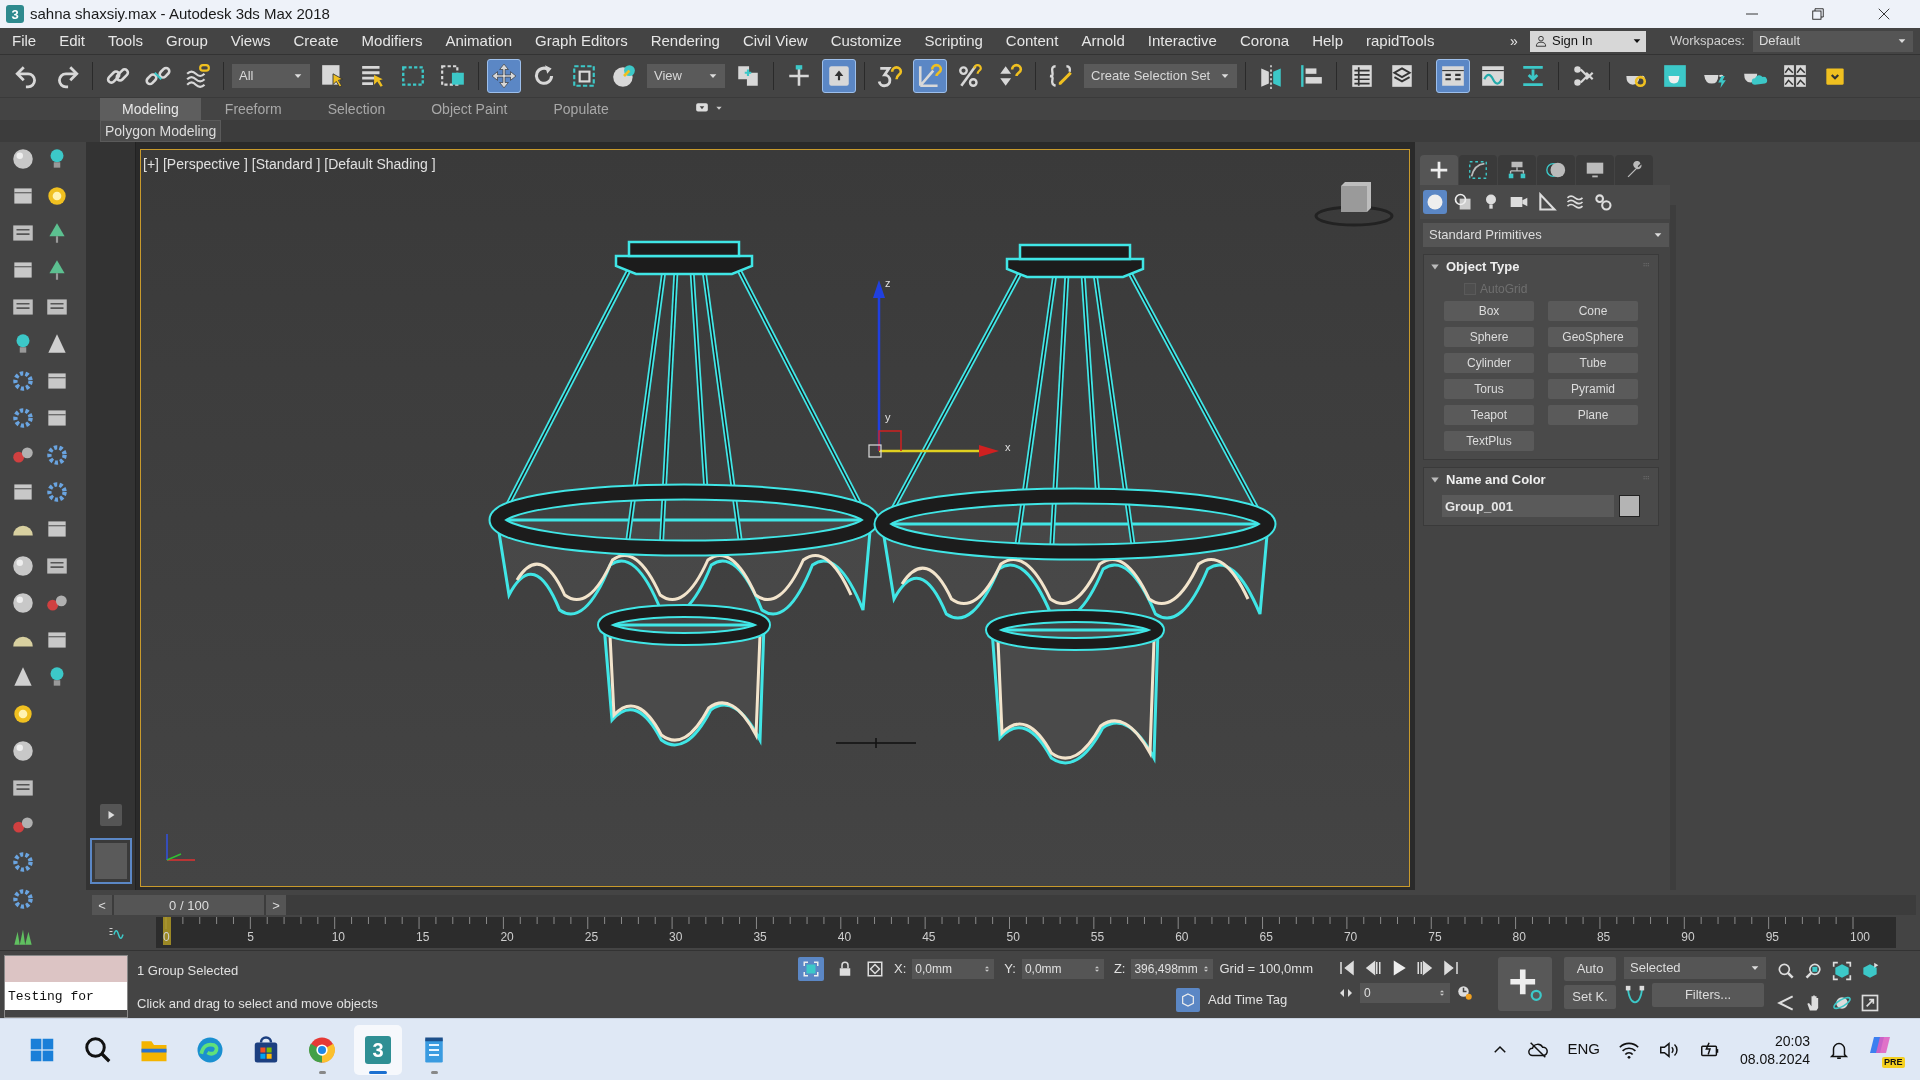  I want to click on frame-number: 20, so click(507, 937).